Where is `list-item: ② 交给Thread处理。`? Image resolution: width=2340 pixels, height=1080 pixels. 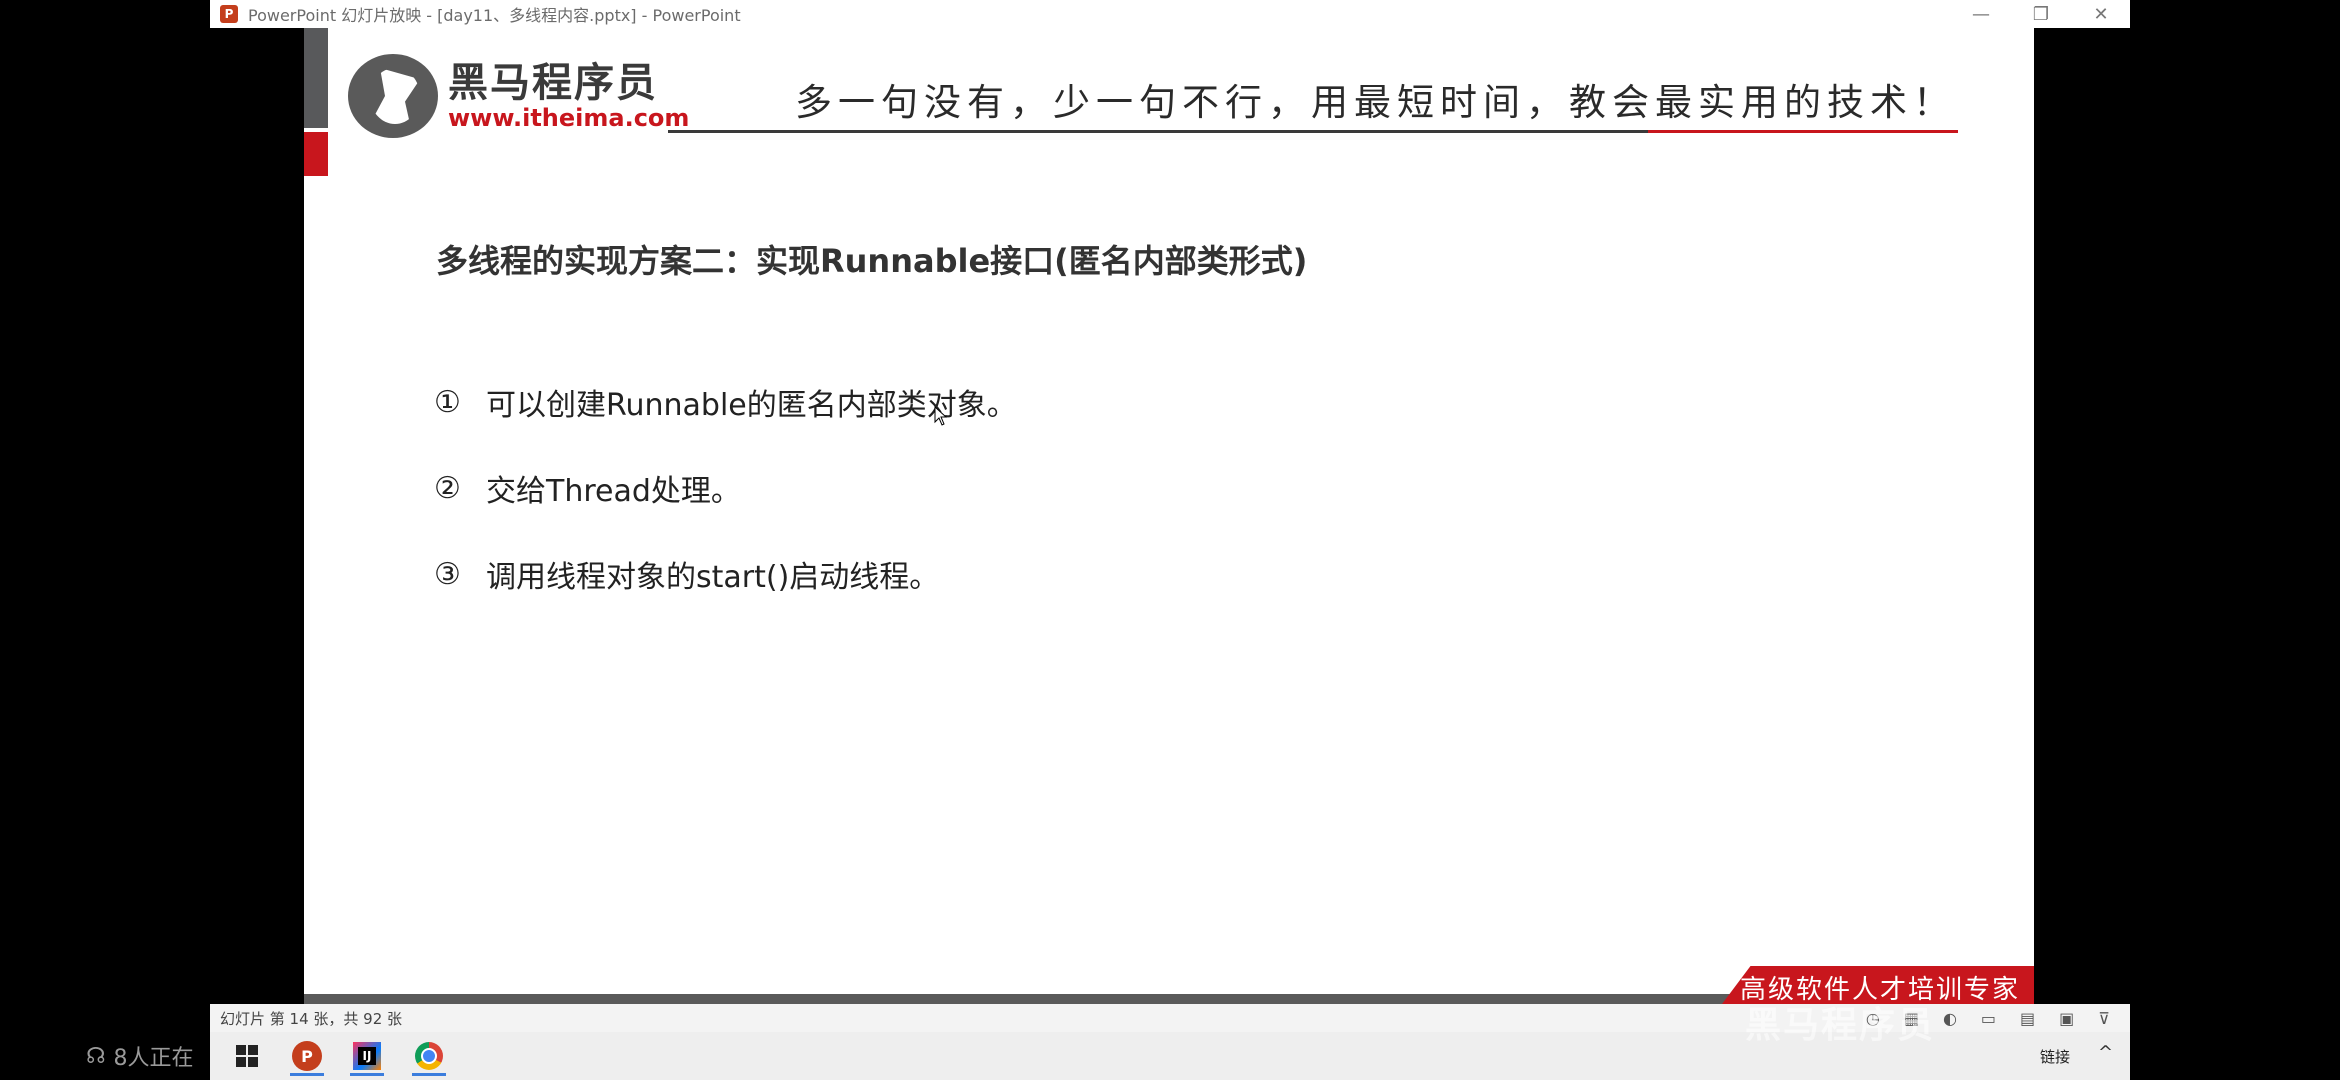 list-item: ② 交给Thread处理。 is located at coordinates (587, 488).